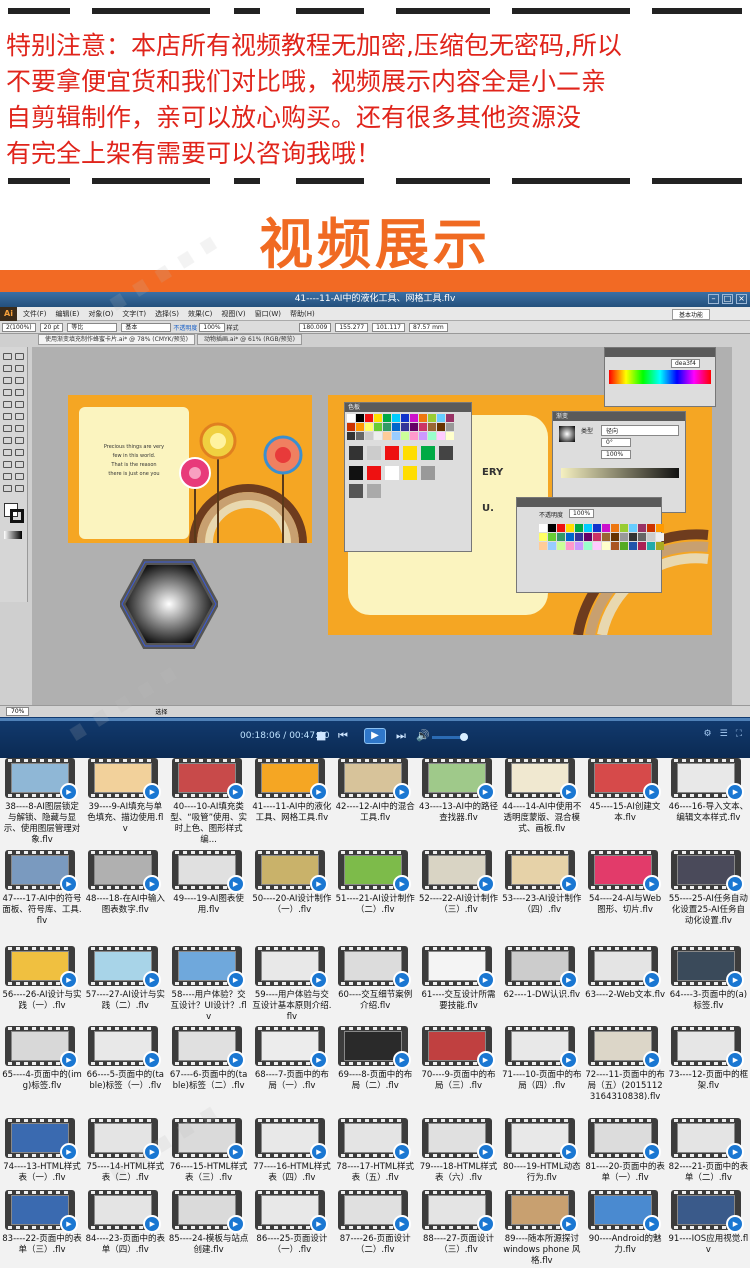 The height and width of the screenshot is (1268, 750). I want to click on scale-tool-icon, so click(19, 416).